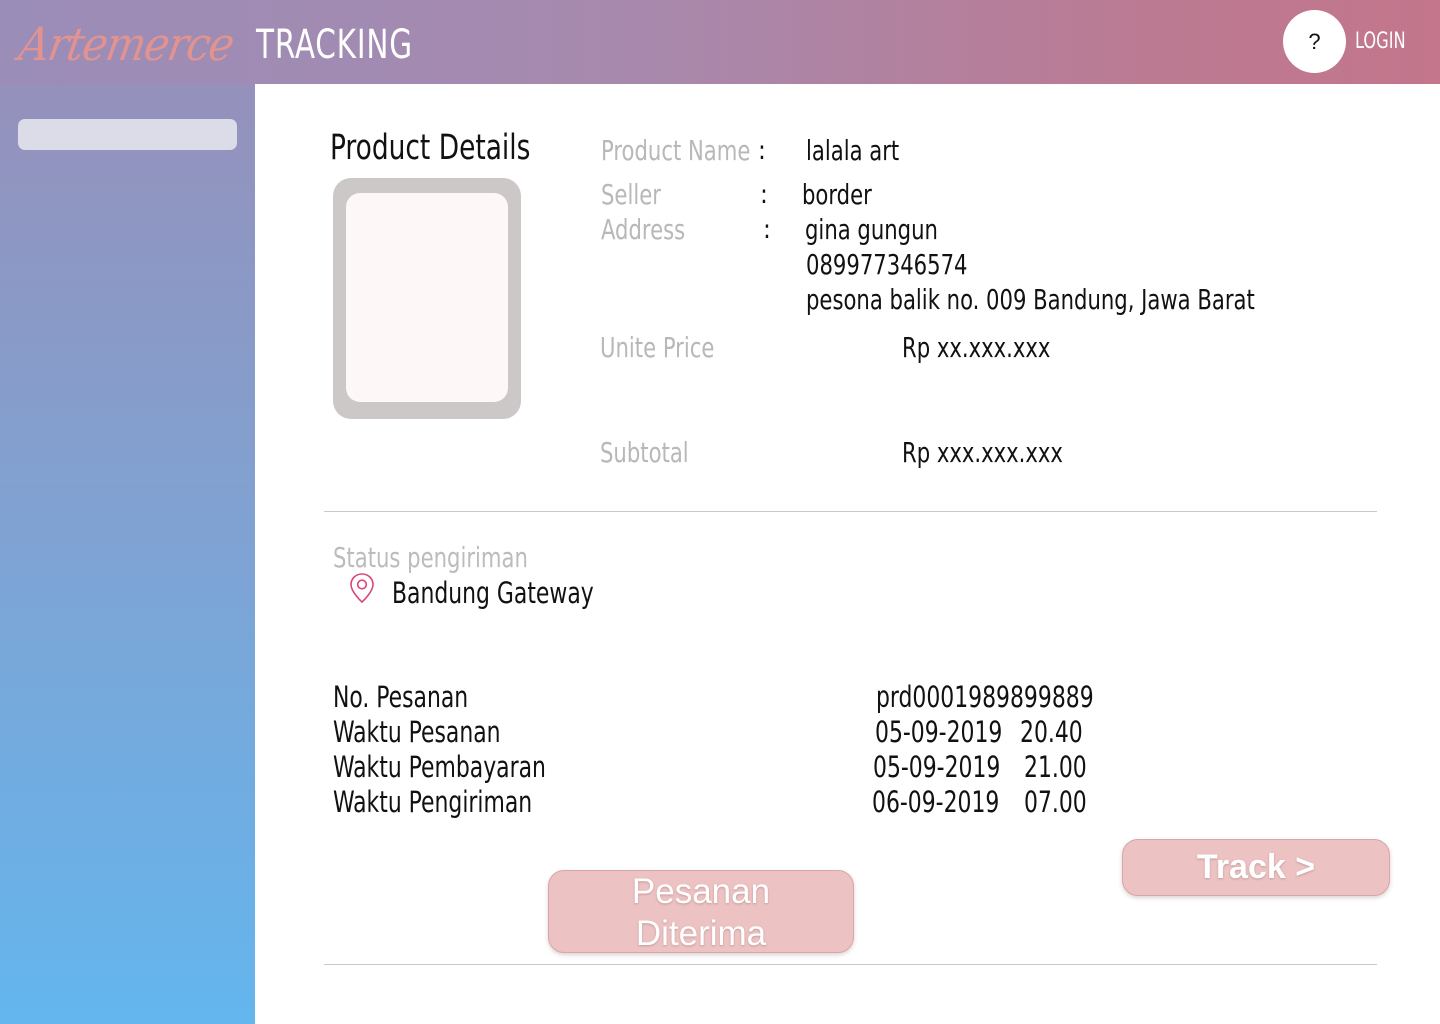  What do you see at coordinates (936, 802) in the screenshot?
I see `shipping-time-date: 06-09-2019` at bounding box center [936, 802].